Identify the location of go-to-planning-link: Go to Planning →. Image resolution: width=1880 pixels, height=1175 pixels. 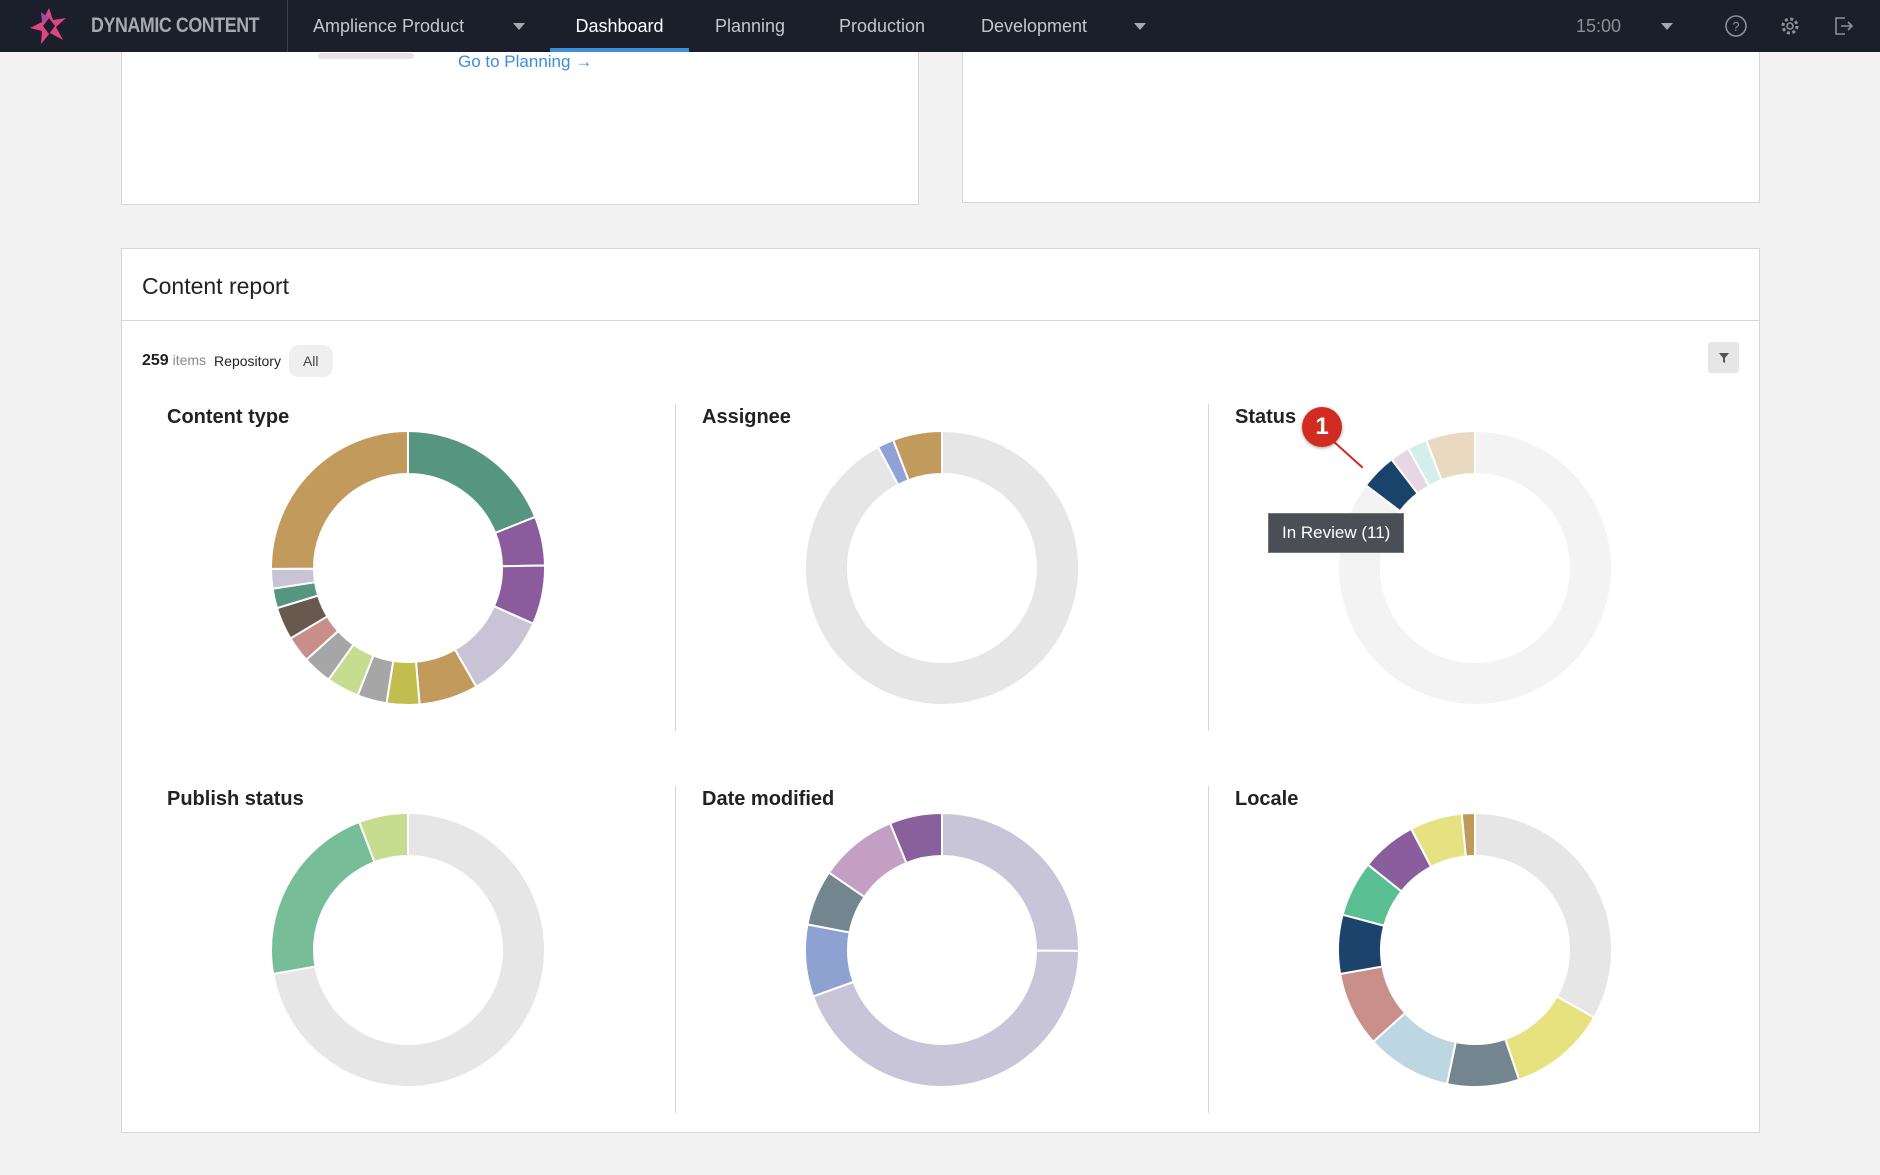
(525, 62).